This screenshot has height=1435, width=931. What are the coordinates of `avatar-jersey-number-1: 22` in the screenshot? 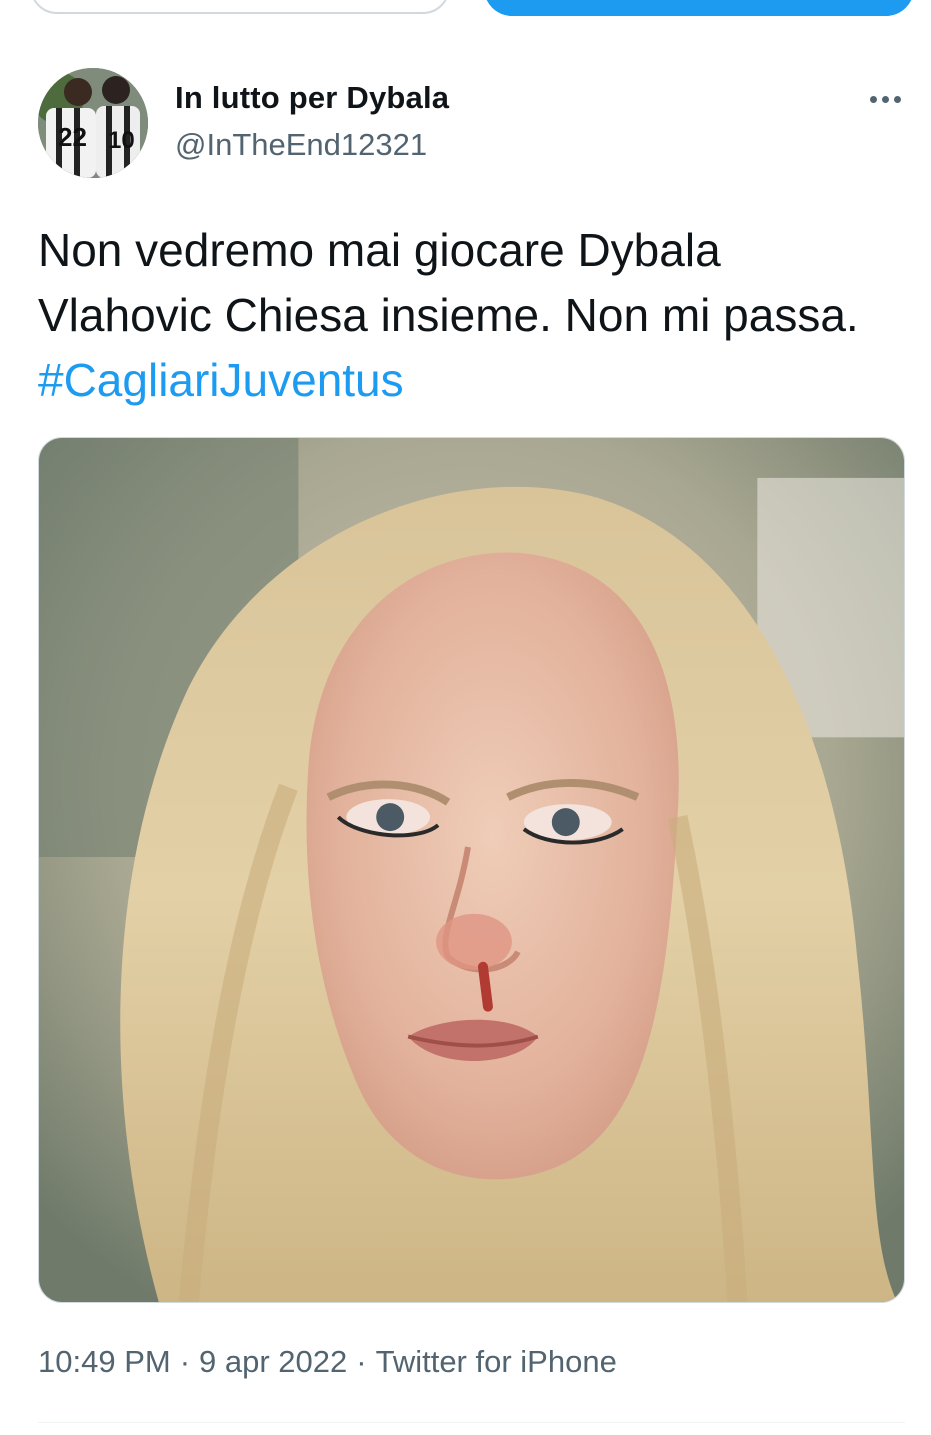 It's located at (72, 137).